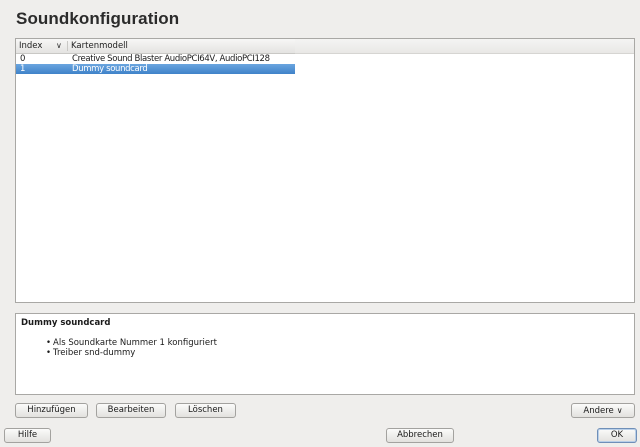 This screenshot has width=640, height=447. I want to click on delete-button: Löschen, so click(205, 410).